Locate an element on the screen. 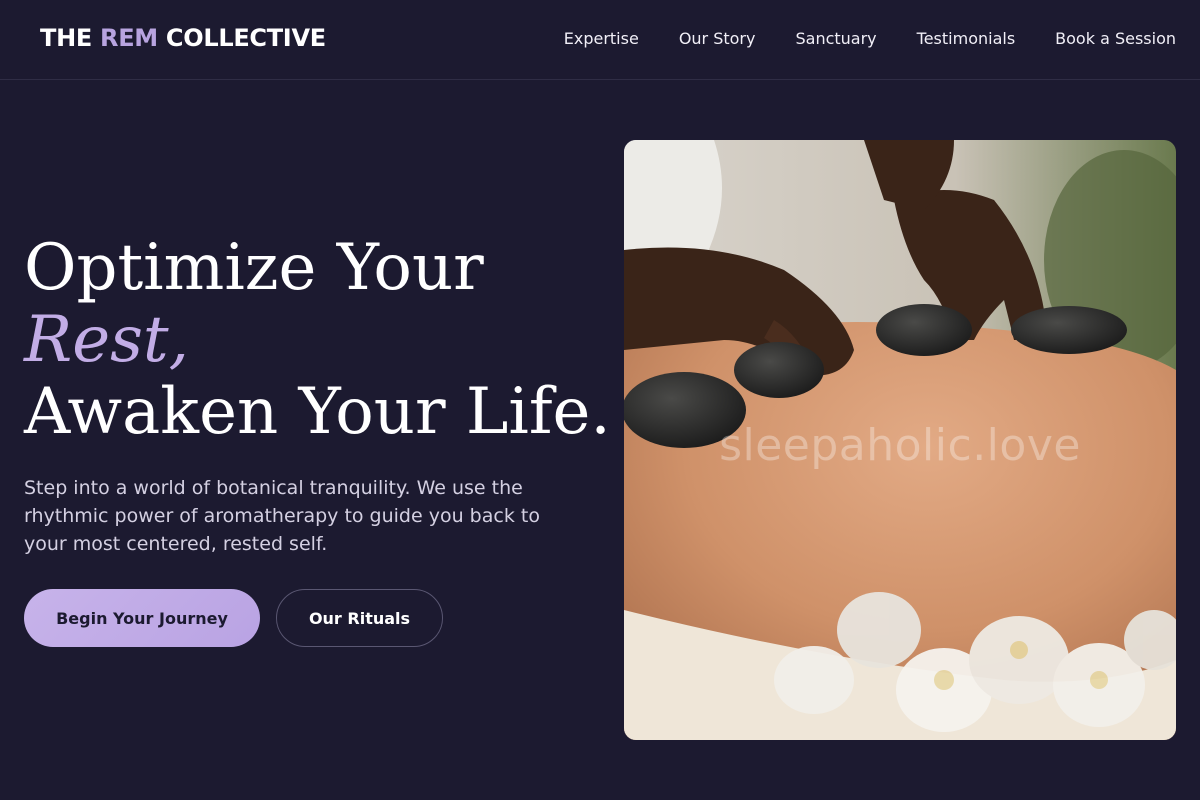 The height and width of the screenshot is (800, 1200). nav-link-expertise: Expertise is located at coordinates (601, 38).